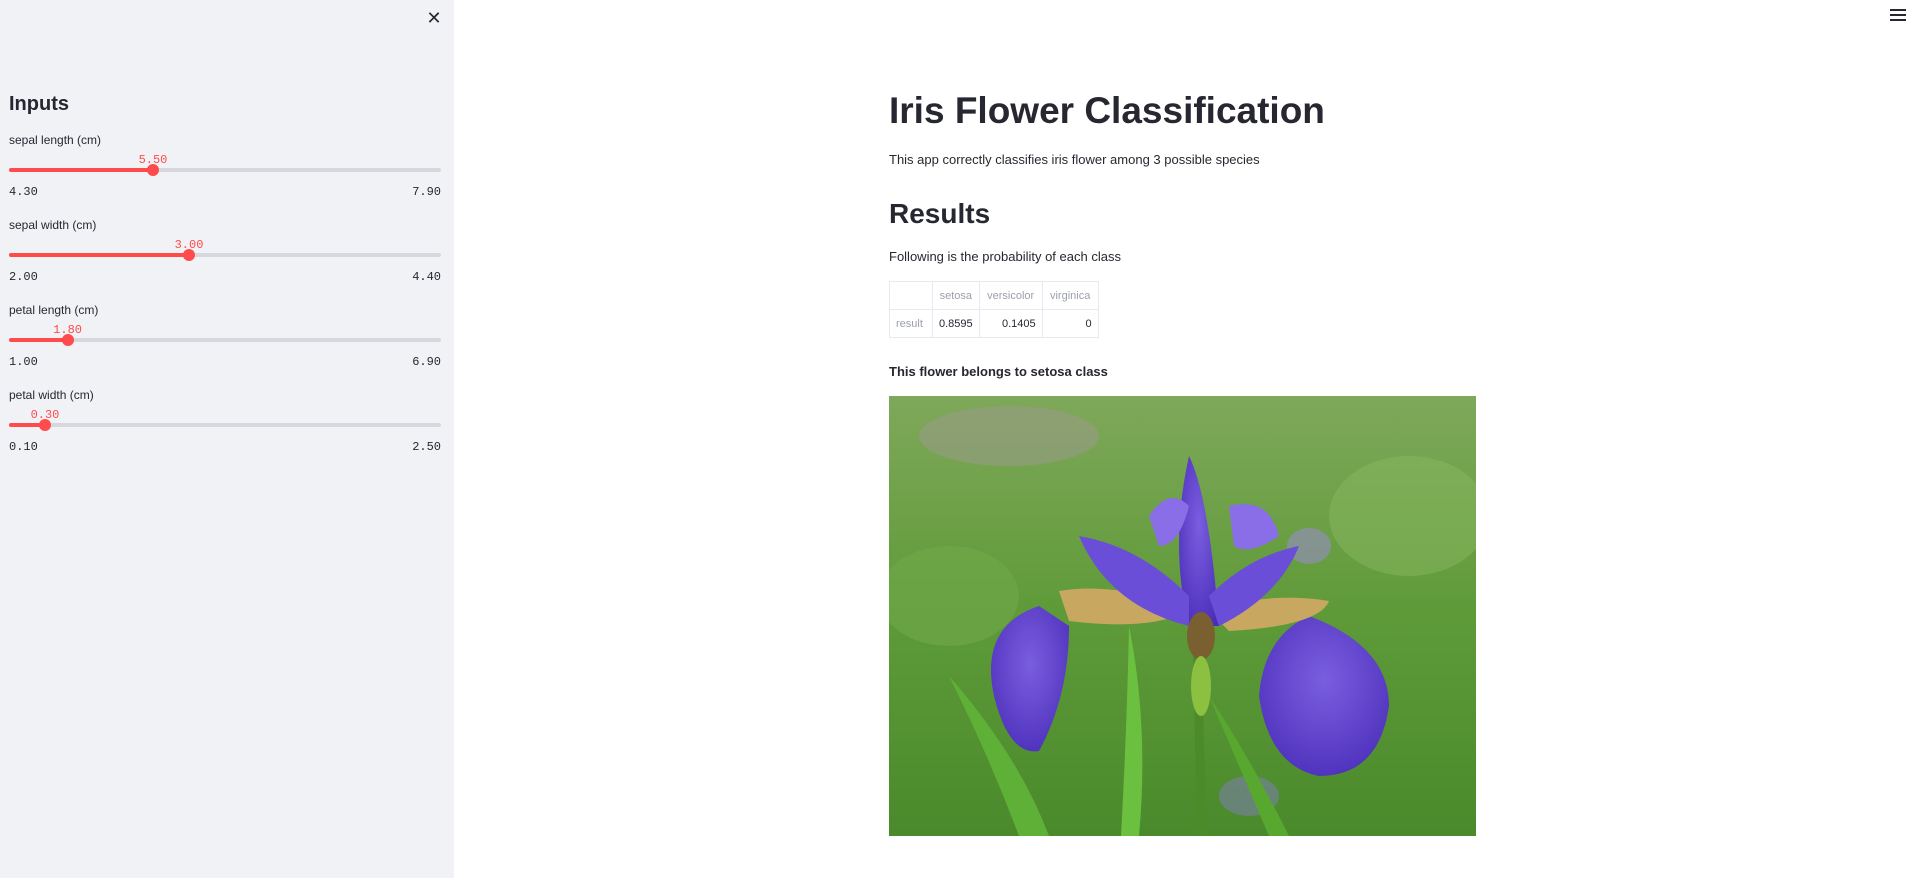  I want to click on page-title: Iris Flower Classification, so click(1107, 110).